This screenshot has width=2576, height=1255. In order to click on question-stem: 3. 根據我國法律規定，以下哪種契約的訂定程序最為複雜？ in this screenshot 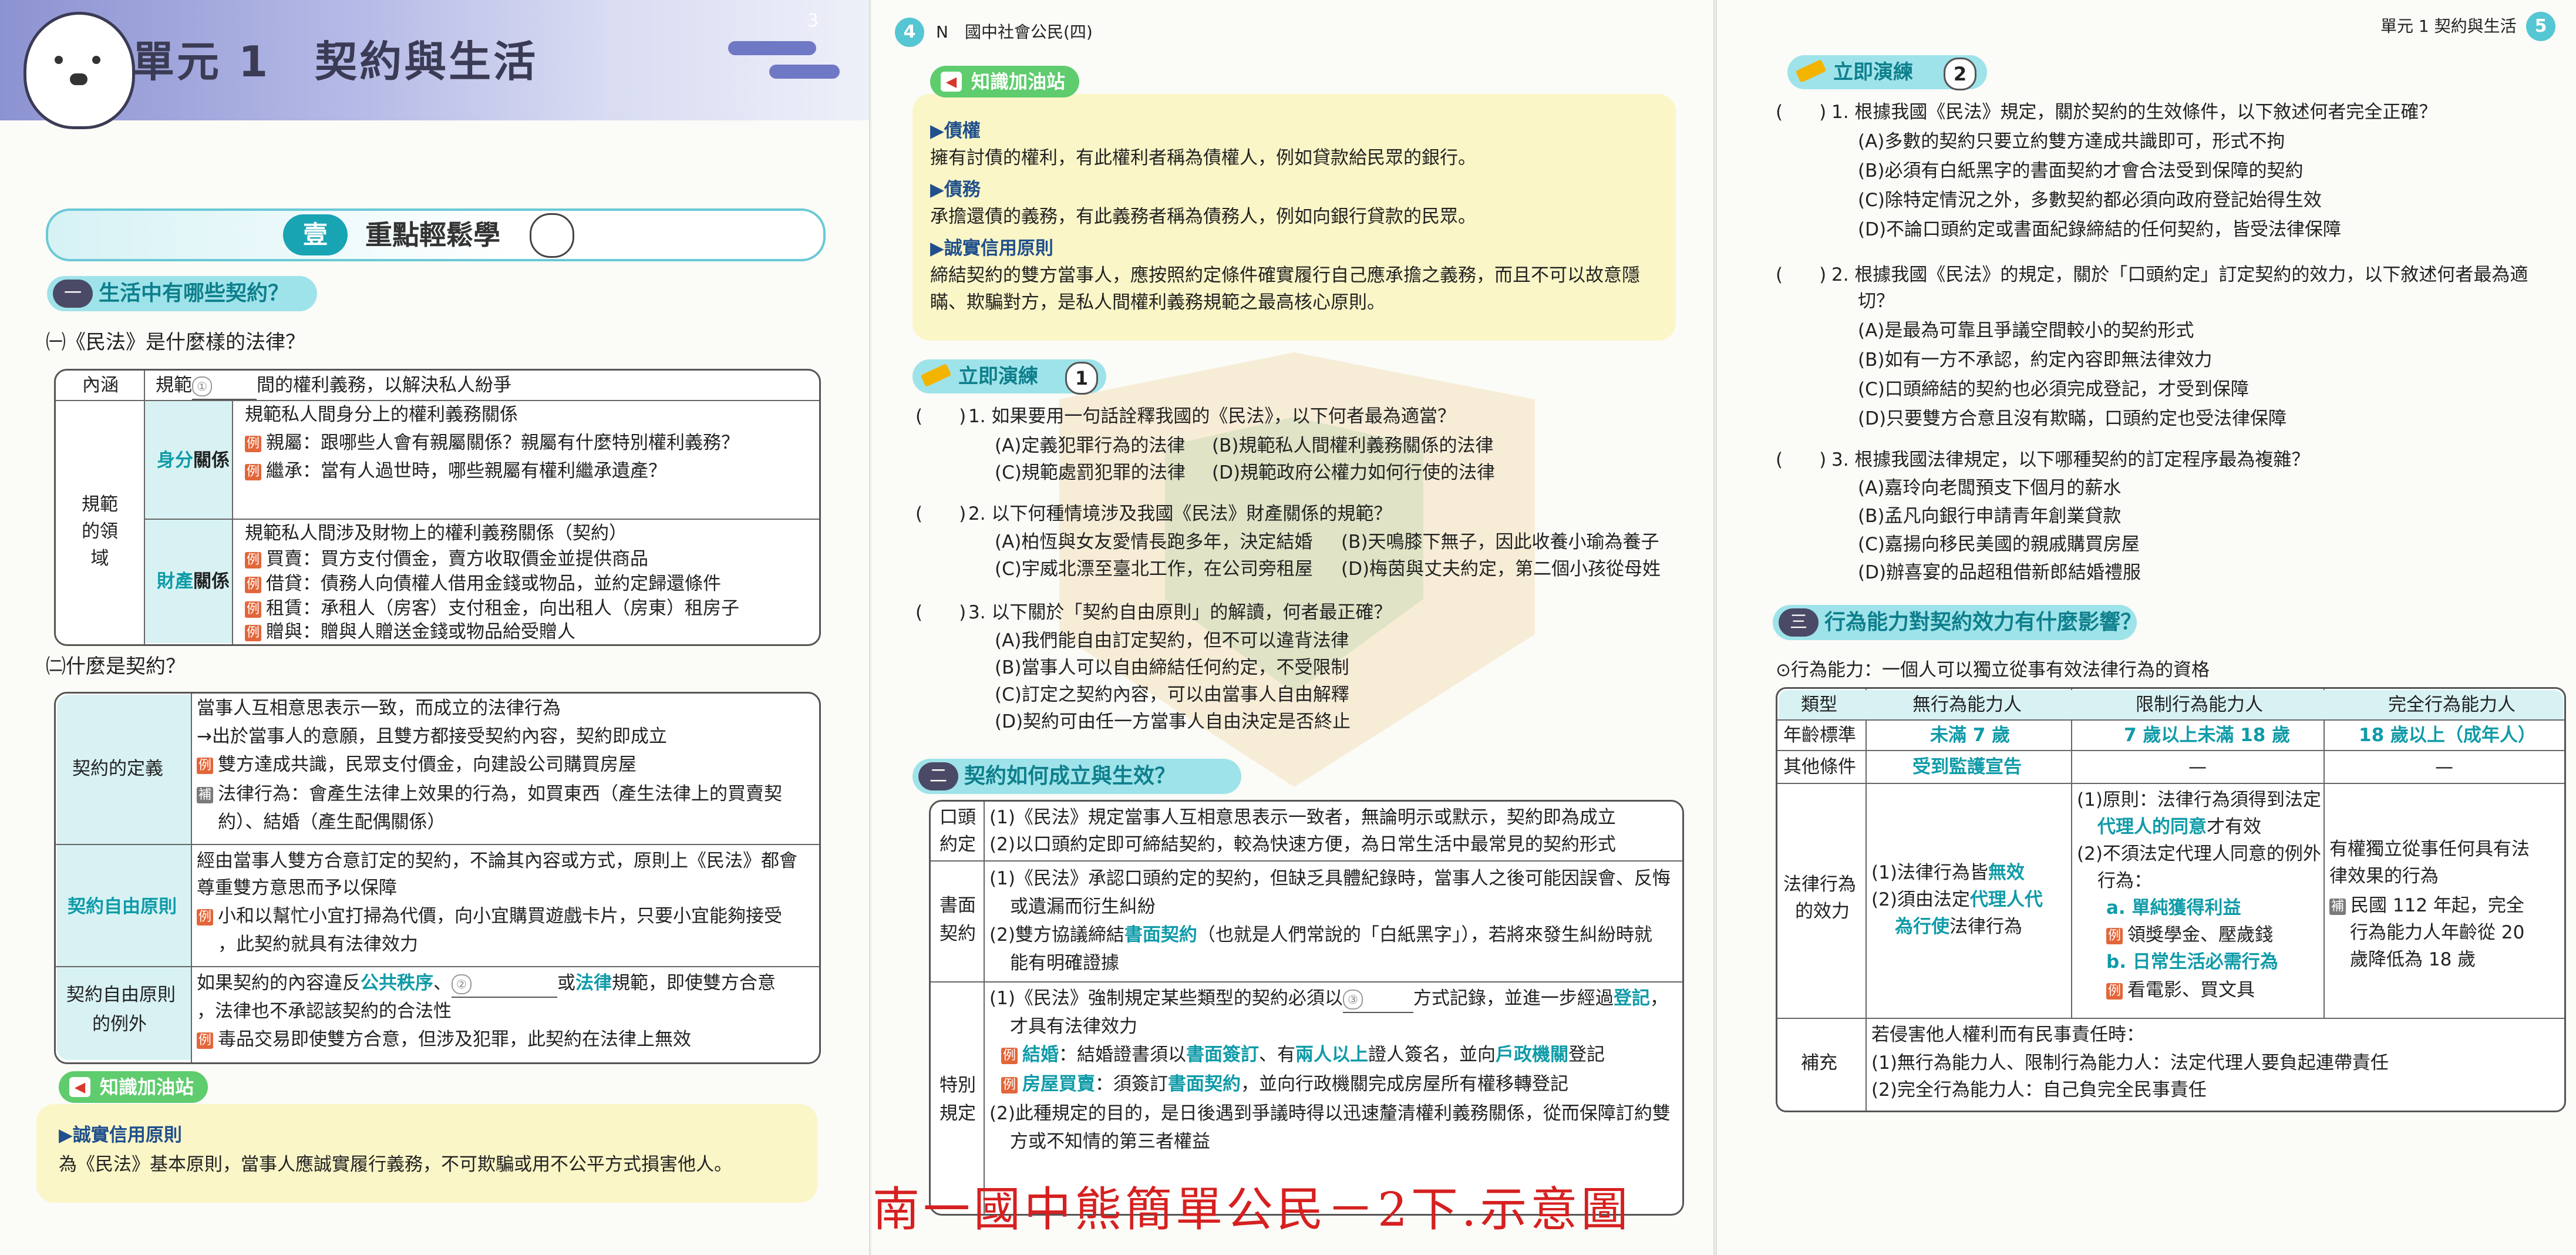, I will do `click(2070, 460)`.